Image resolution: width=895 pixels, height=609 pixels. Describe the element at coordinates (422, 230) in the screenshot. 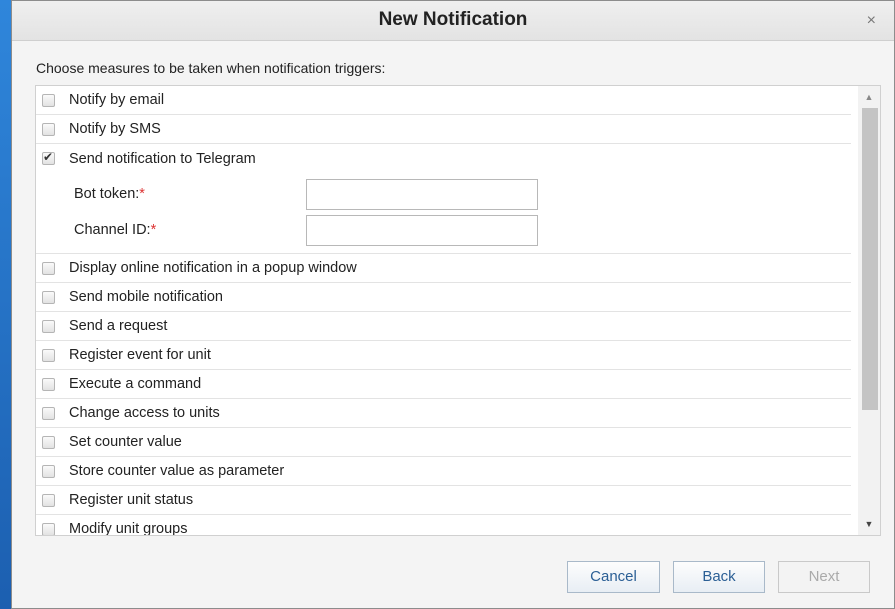

I see `channel-id-input` at that location.